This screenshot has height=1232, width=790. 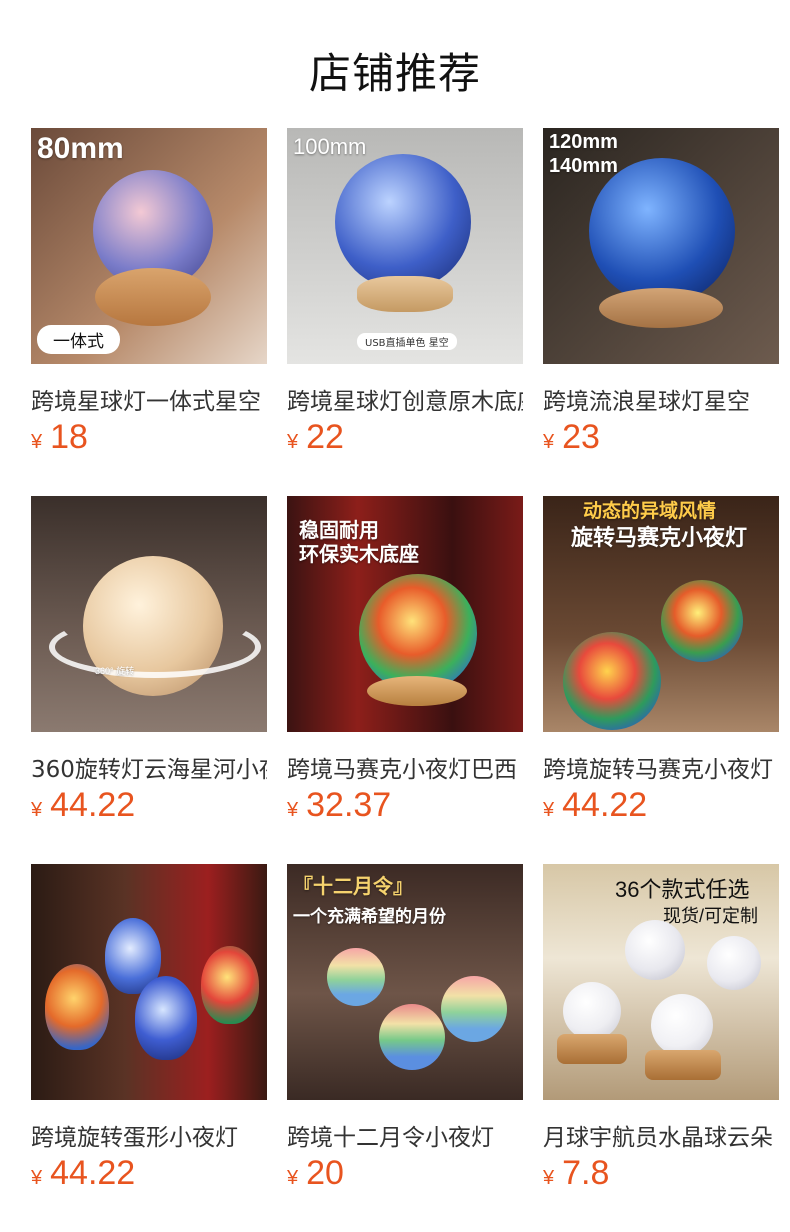 I want to click on product-price: ¥18, so click(x=59, y=437).